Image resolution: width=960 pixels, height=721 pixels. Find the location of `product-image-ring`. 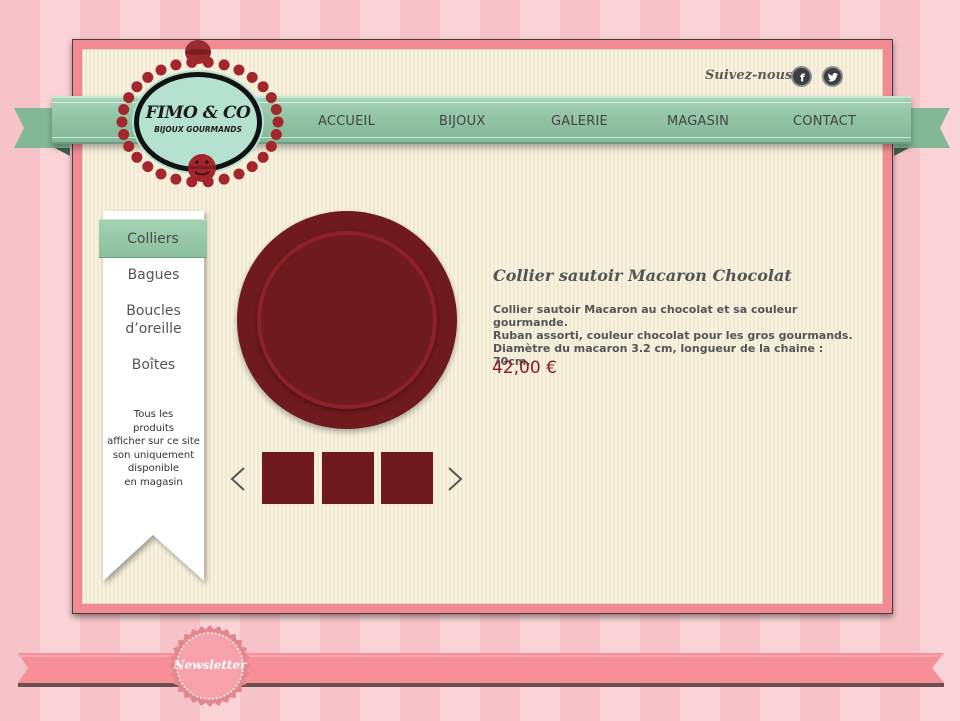

product-image-ring is located at coordinates (347, 320).